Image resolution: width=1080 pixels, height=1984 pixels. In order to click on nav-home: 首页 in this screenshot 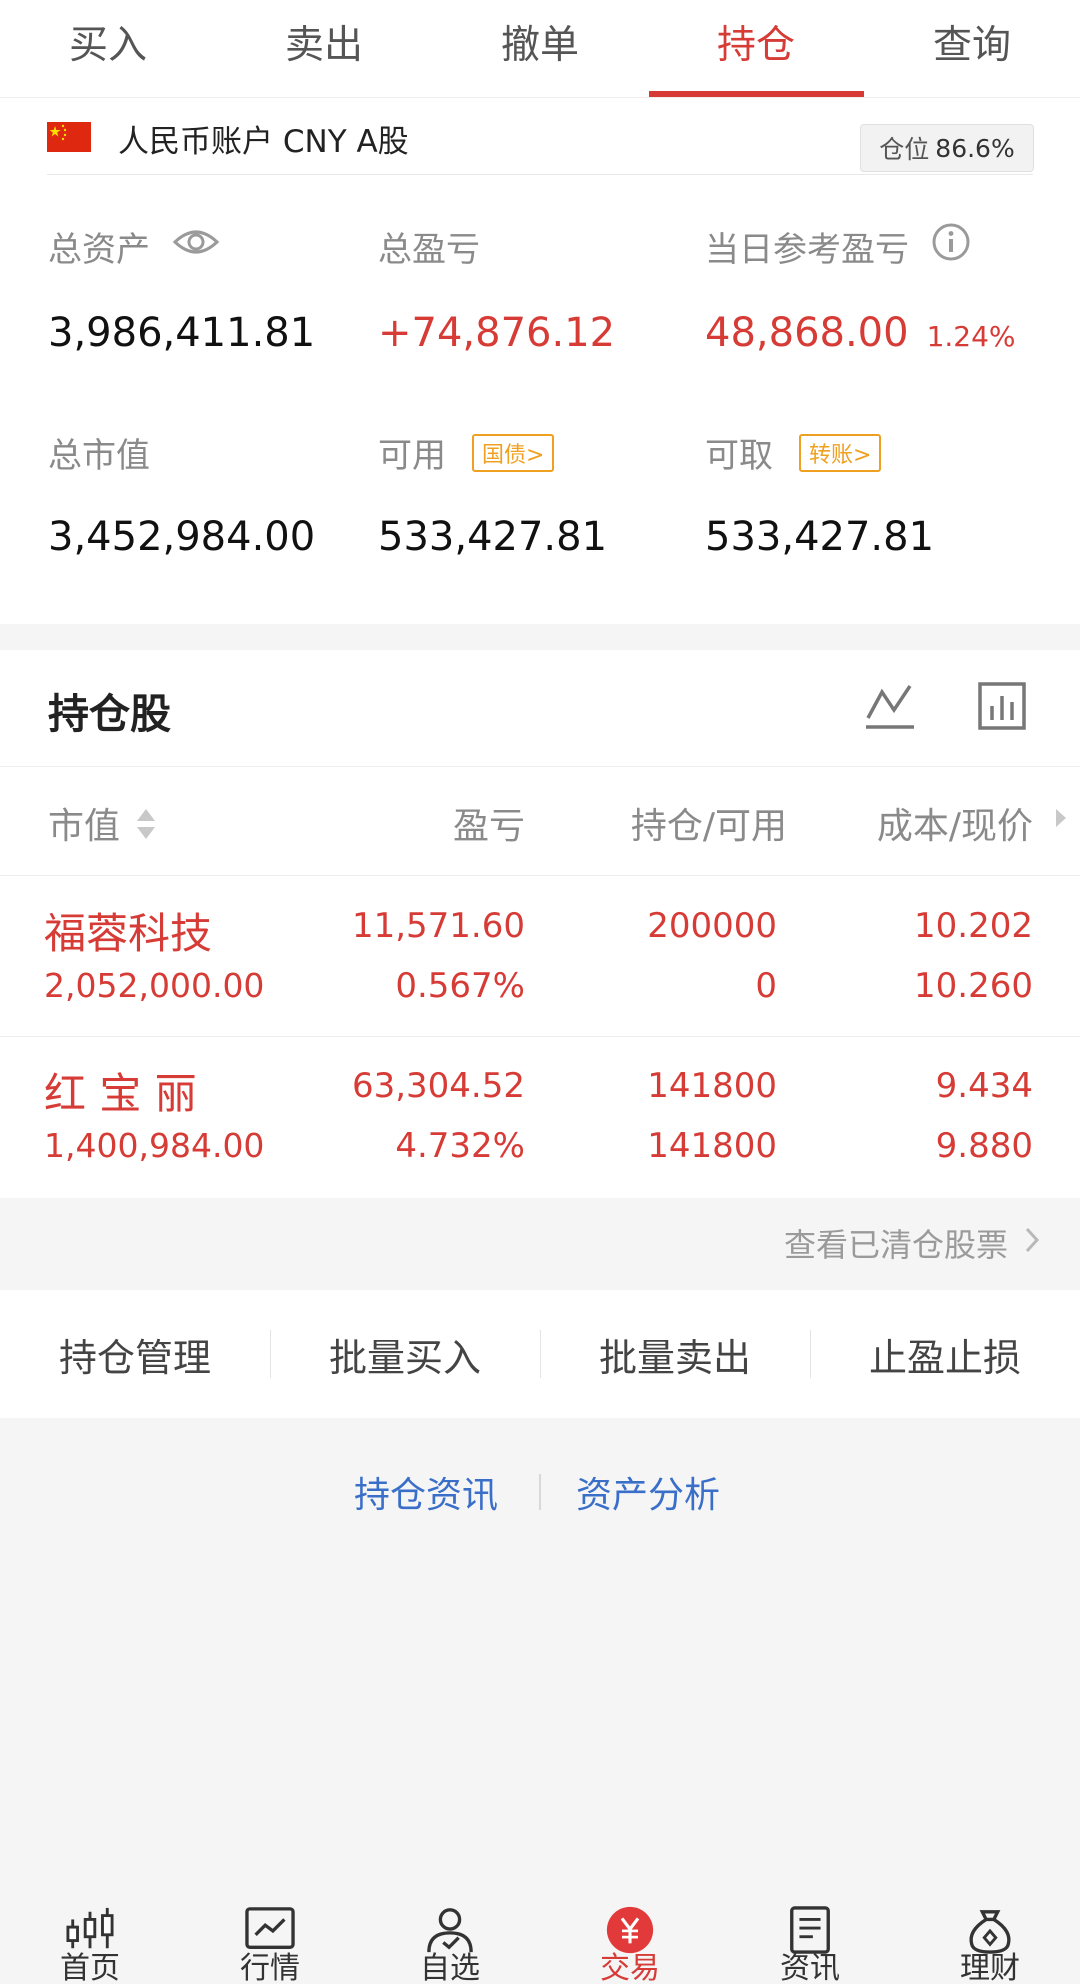, I will do `click(90, 1932)`.